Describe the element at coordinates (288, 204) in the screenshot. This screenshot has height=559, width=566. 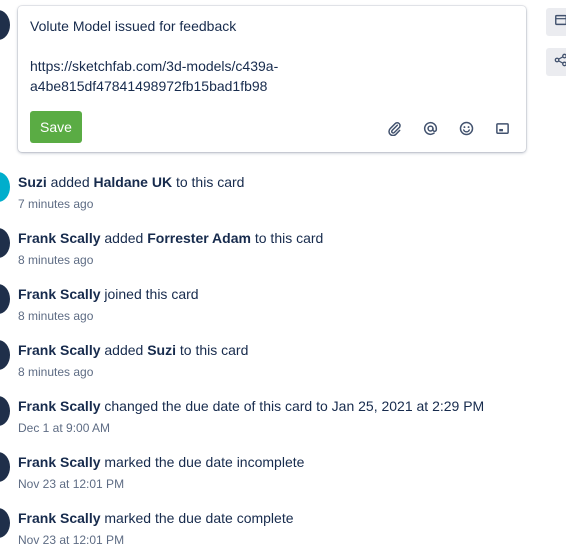
I see `activity-timestamp: 7 minutes ago` at that location.